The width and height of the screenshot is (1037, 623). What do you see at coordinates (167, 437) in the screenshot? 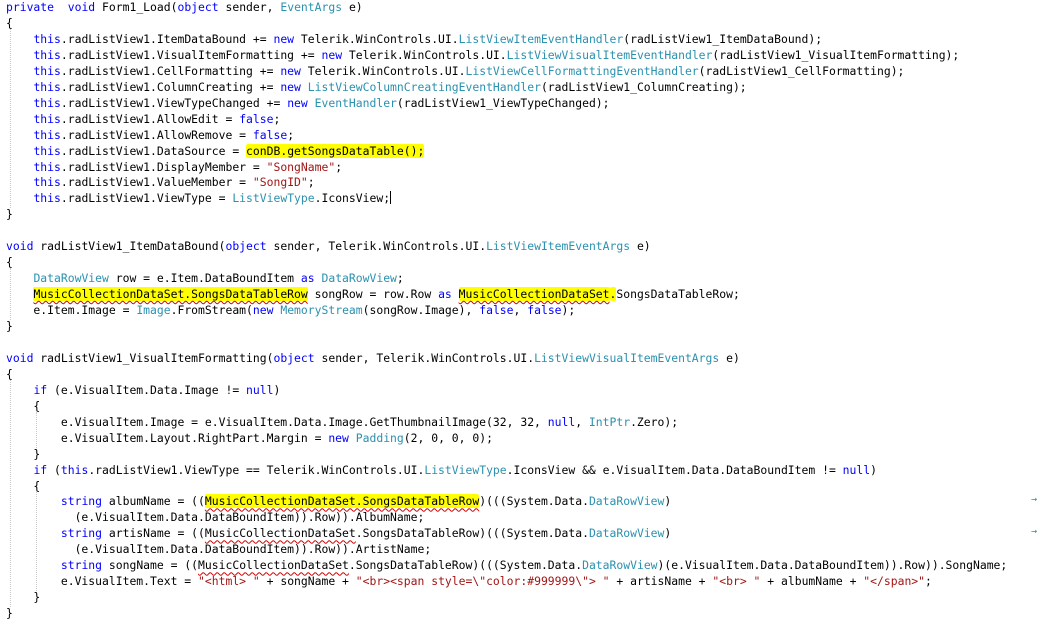
I see `code-token: e.VisualItem.Layout.RightPart.Margin =` at bounding box center [167, 437].